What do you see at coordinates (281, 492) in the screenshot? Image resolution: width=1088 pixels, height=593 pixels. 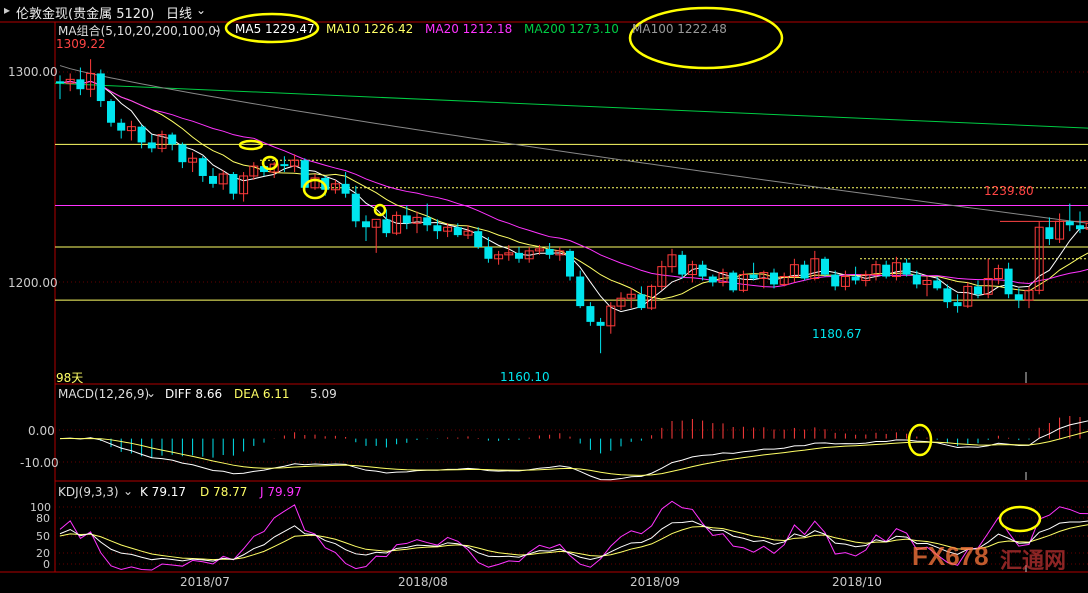 I see `kdj-j: J 79.97` at bounding box center [281, 492].